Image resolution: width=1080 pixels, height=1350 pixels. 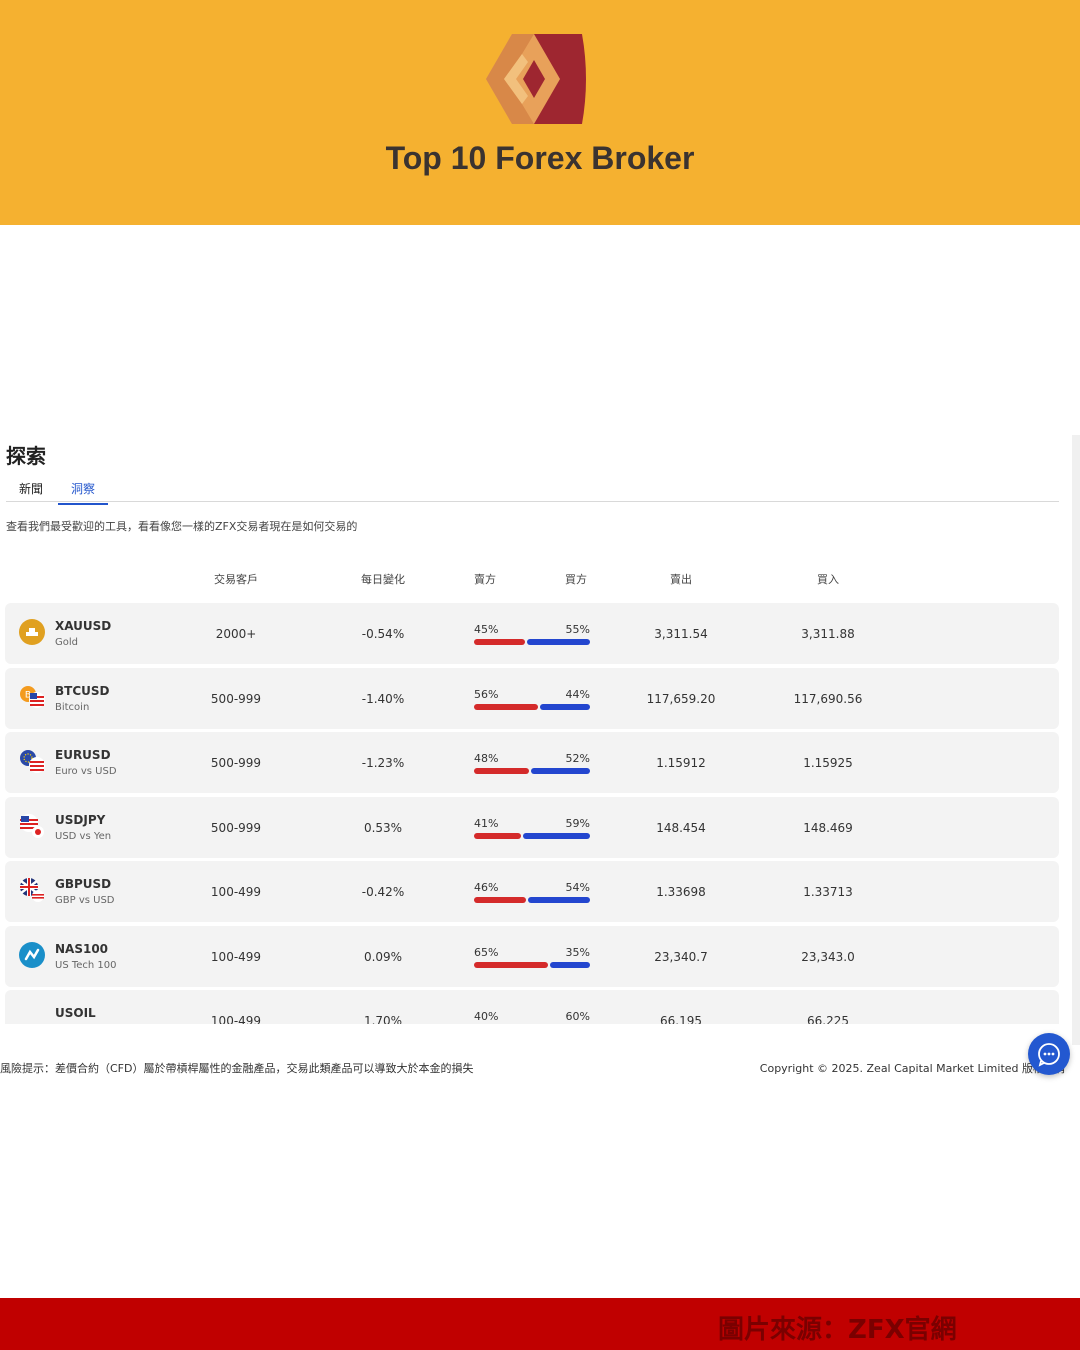 What do you see at coordinates (86, 771) in the screenshot?
I see `symbol-description: Euro vs USD` at bounding box center [86, 771].